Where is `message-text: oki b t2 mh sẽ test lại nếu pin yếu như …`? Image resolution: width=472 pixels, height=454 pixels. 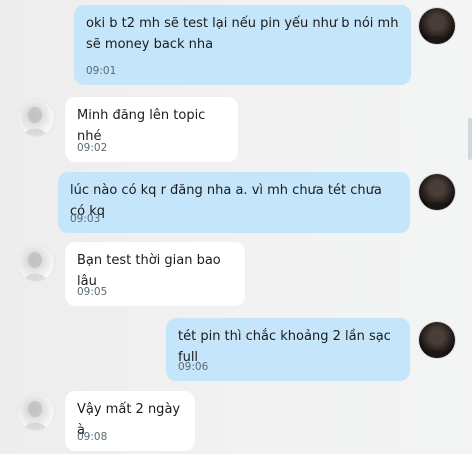 message-text: oki b t2 mh sẽ test lại nếu pin yếu như … is located at coordinates (244, 34).